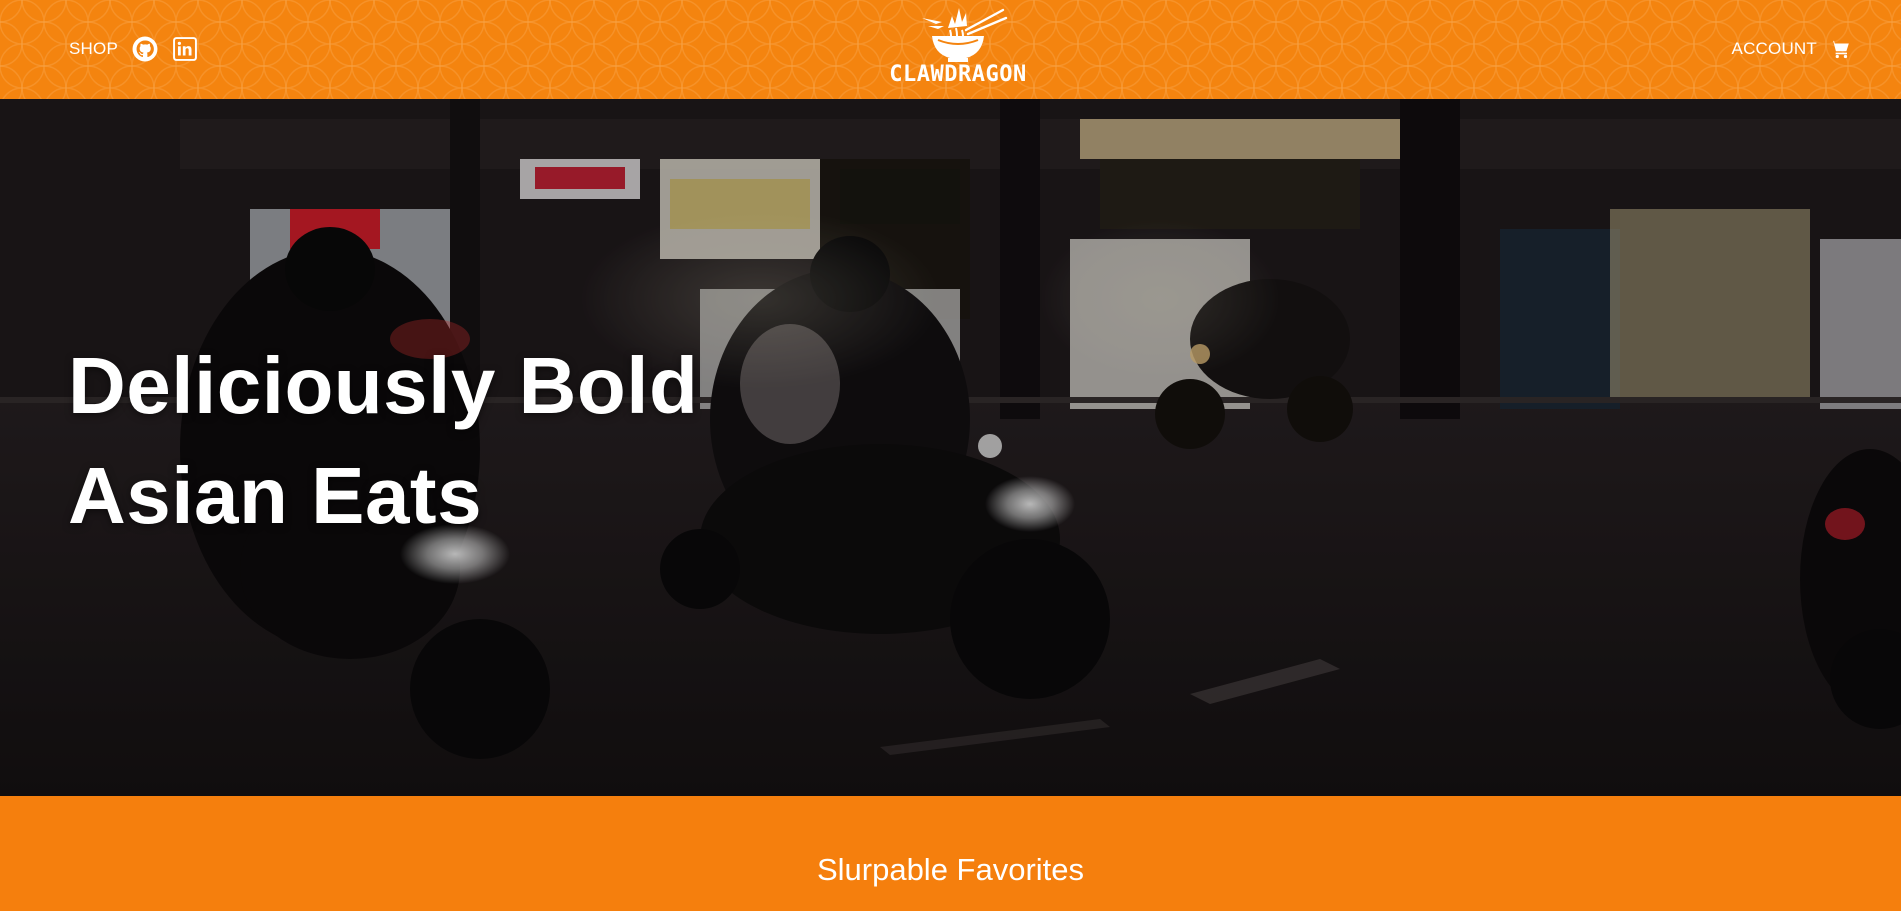  I want to click on shop-link: SHOP, so click(93, 49).